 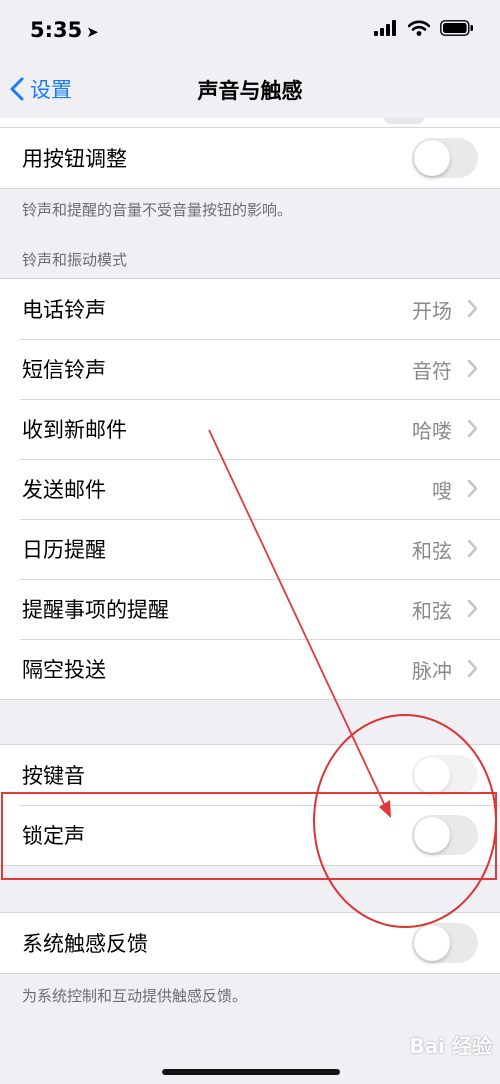 What do you see at coordinates (251, 1072) in the screenshot?
I see `home-indicator` at bounding box center [251, 1072].